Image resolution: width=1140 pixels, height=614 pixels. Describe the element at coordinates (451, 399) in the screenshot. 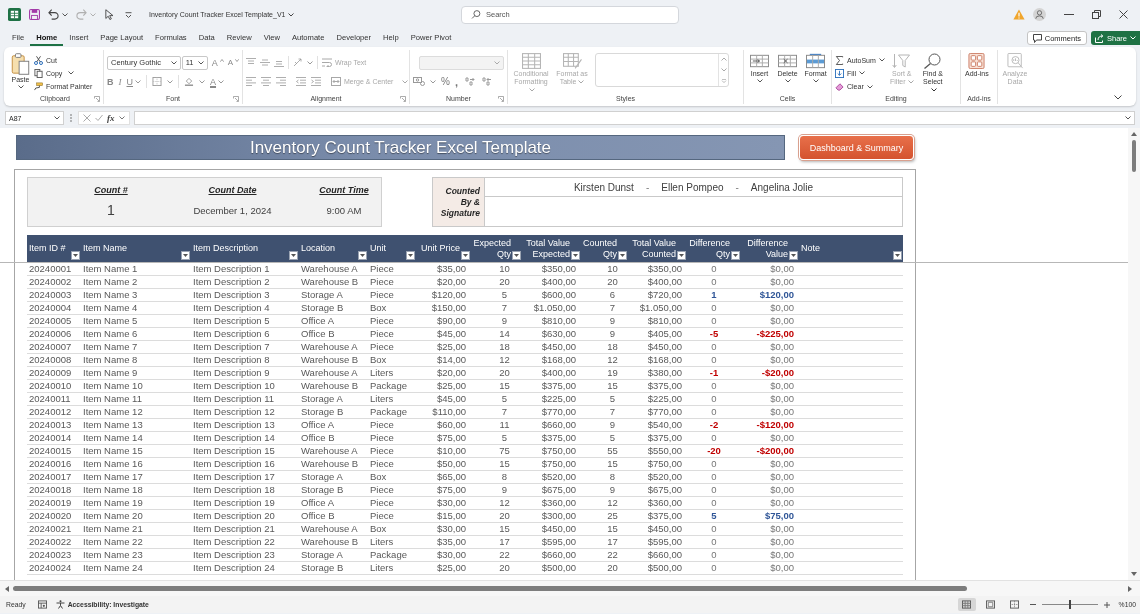

I see `table-cell-text: $45,00` at that location.